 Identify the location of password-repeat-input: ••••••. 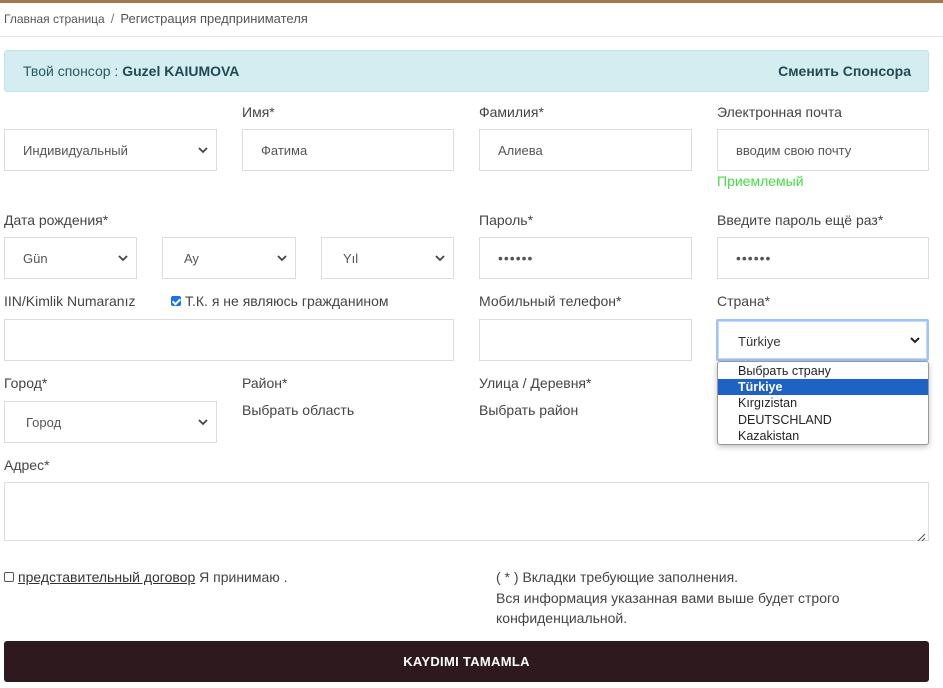
(823, 258).